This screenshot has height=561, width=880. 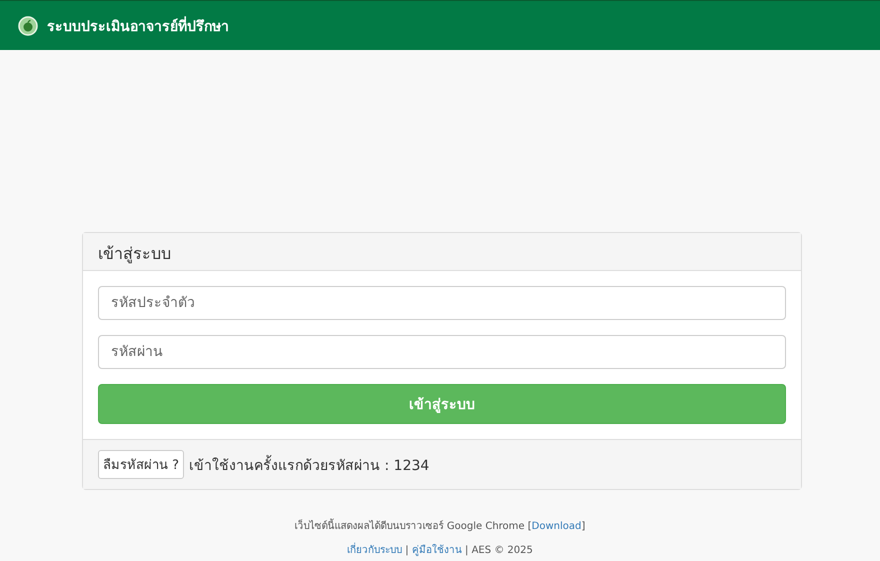 What do you see at coordinates (28, 26) in the screenshot?
I see `logo-icon` at bounding box center [28, 26].